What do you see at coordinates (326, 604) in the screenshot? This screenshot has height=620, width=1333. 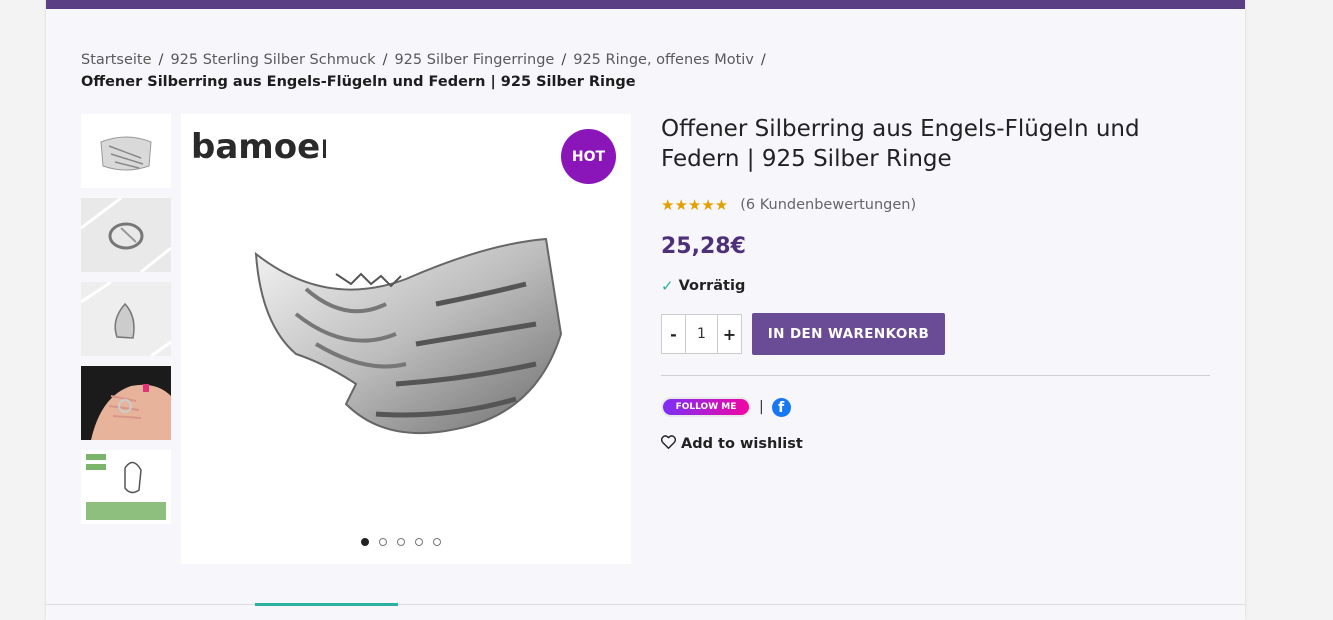 I see `active-tab-indicator` at bounding box center [326, 604].